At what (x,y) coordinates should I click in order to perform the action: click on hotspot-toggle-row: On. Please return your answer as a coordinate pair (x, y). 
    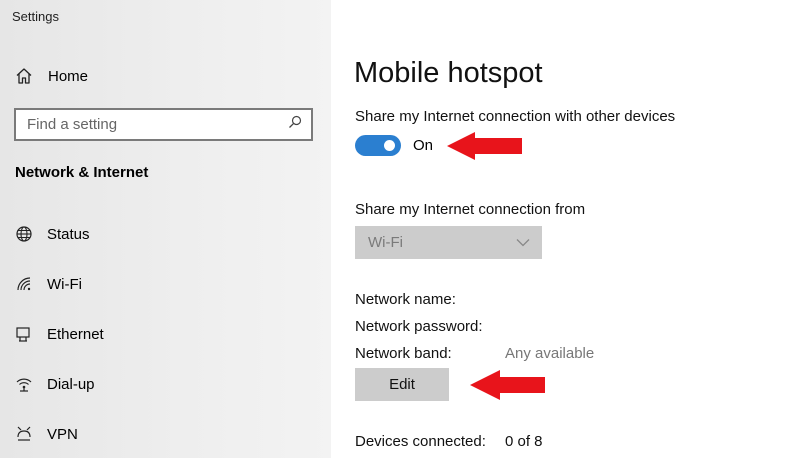
    Looking at the image, I should click on (394, 145).